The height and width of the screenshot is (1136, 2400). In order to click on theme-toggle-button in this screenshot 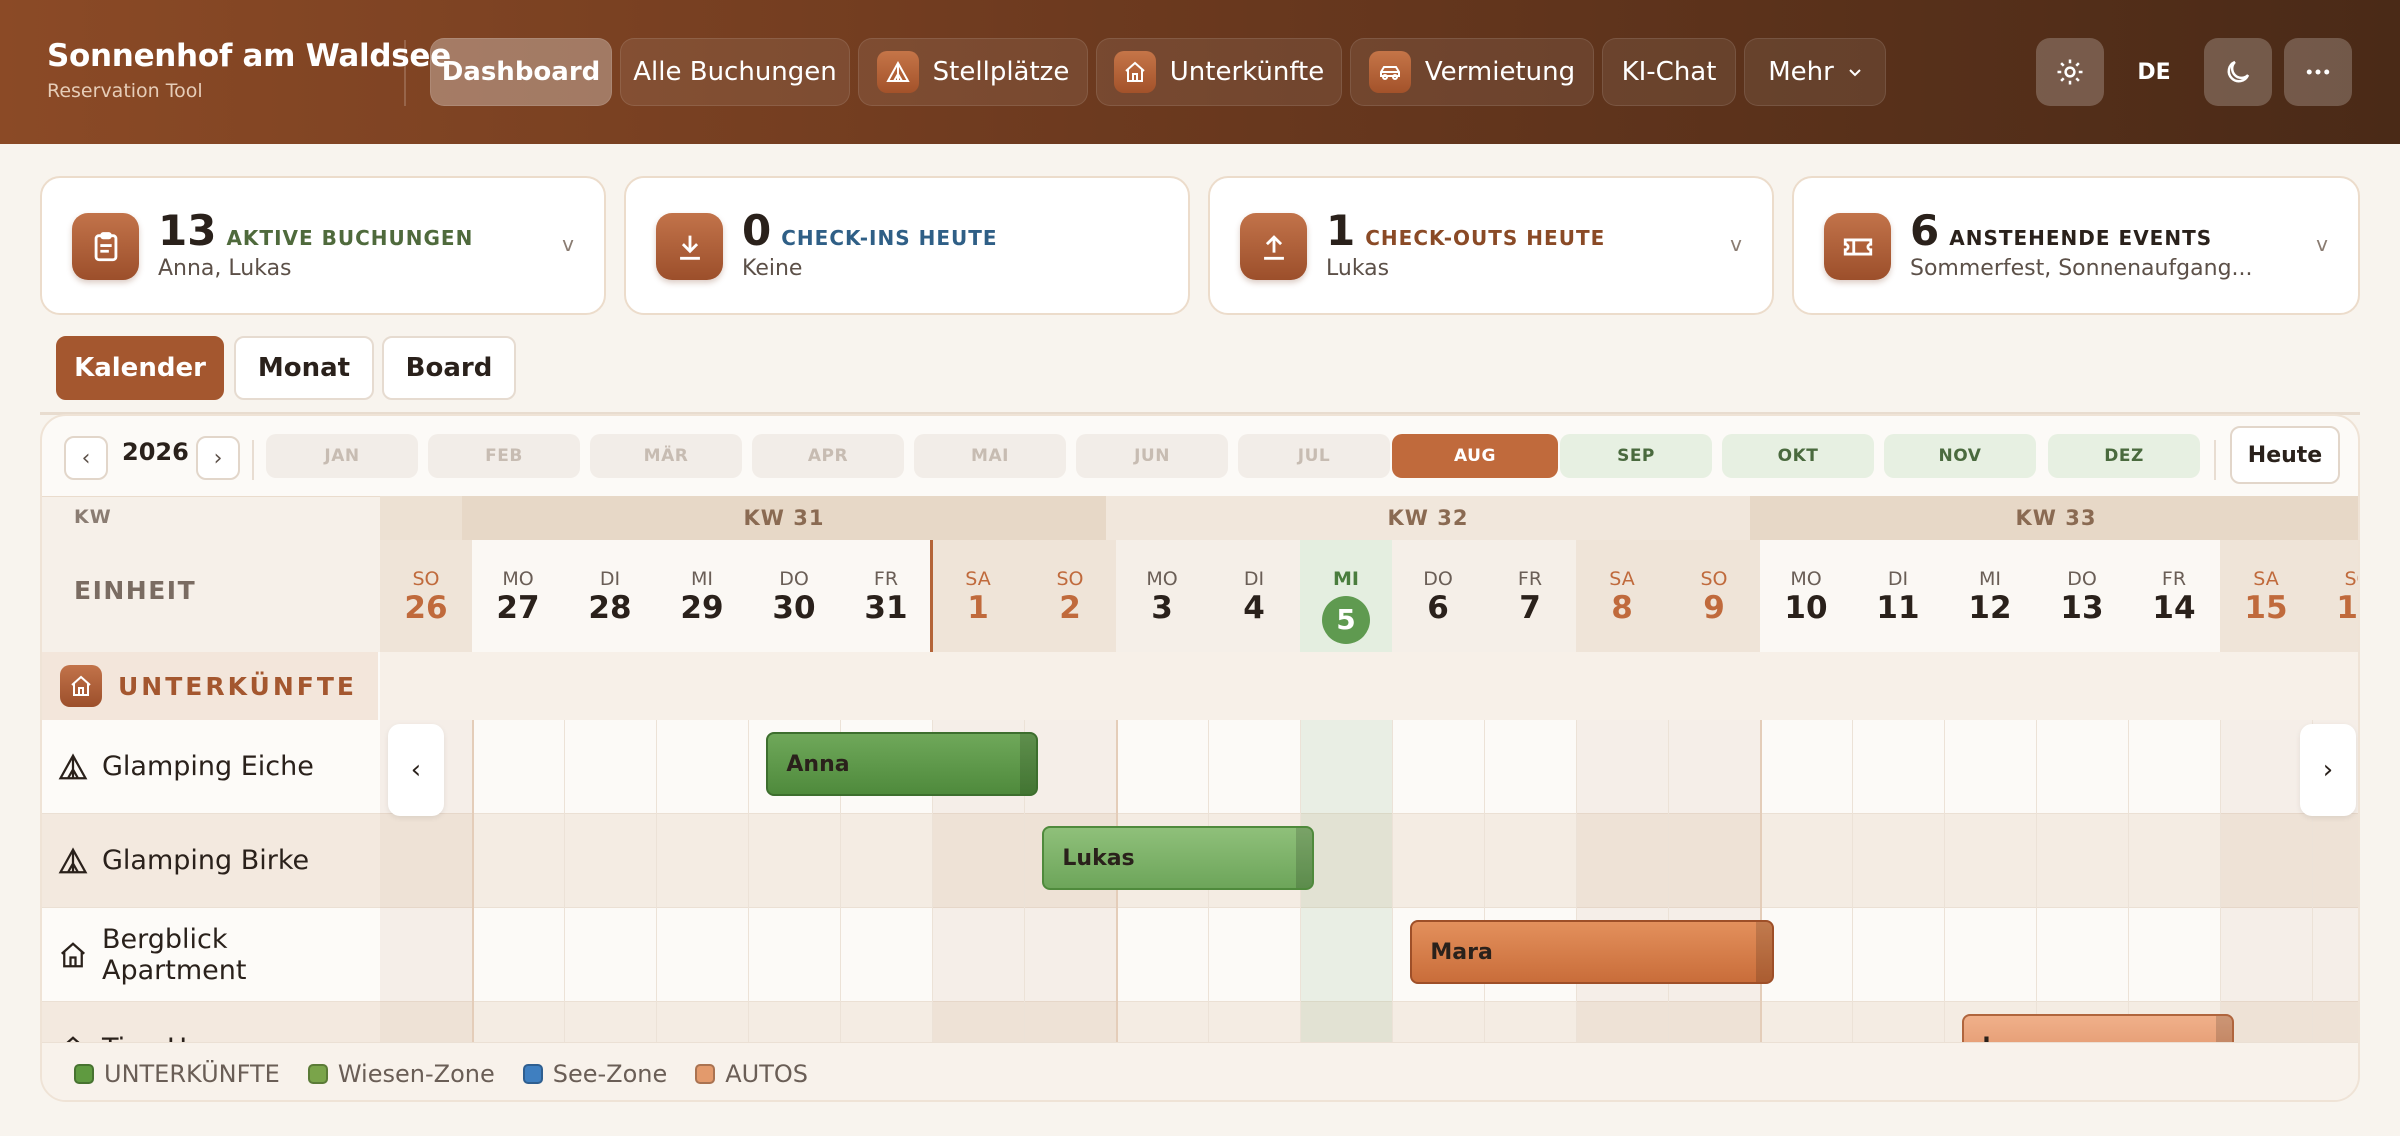, I will do `click(2238, 72)`.